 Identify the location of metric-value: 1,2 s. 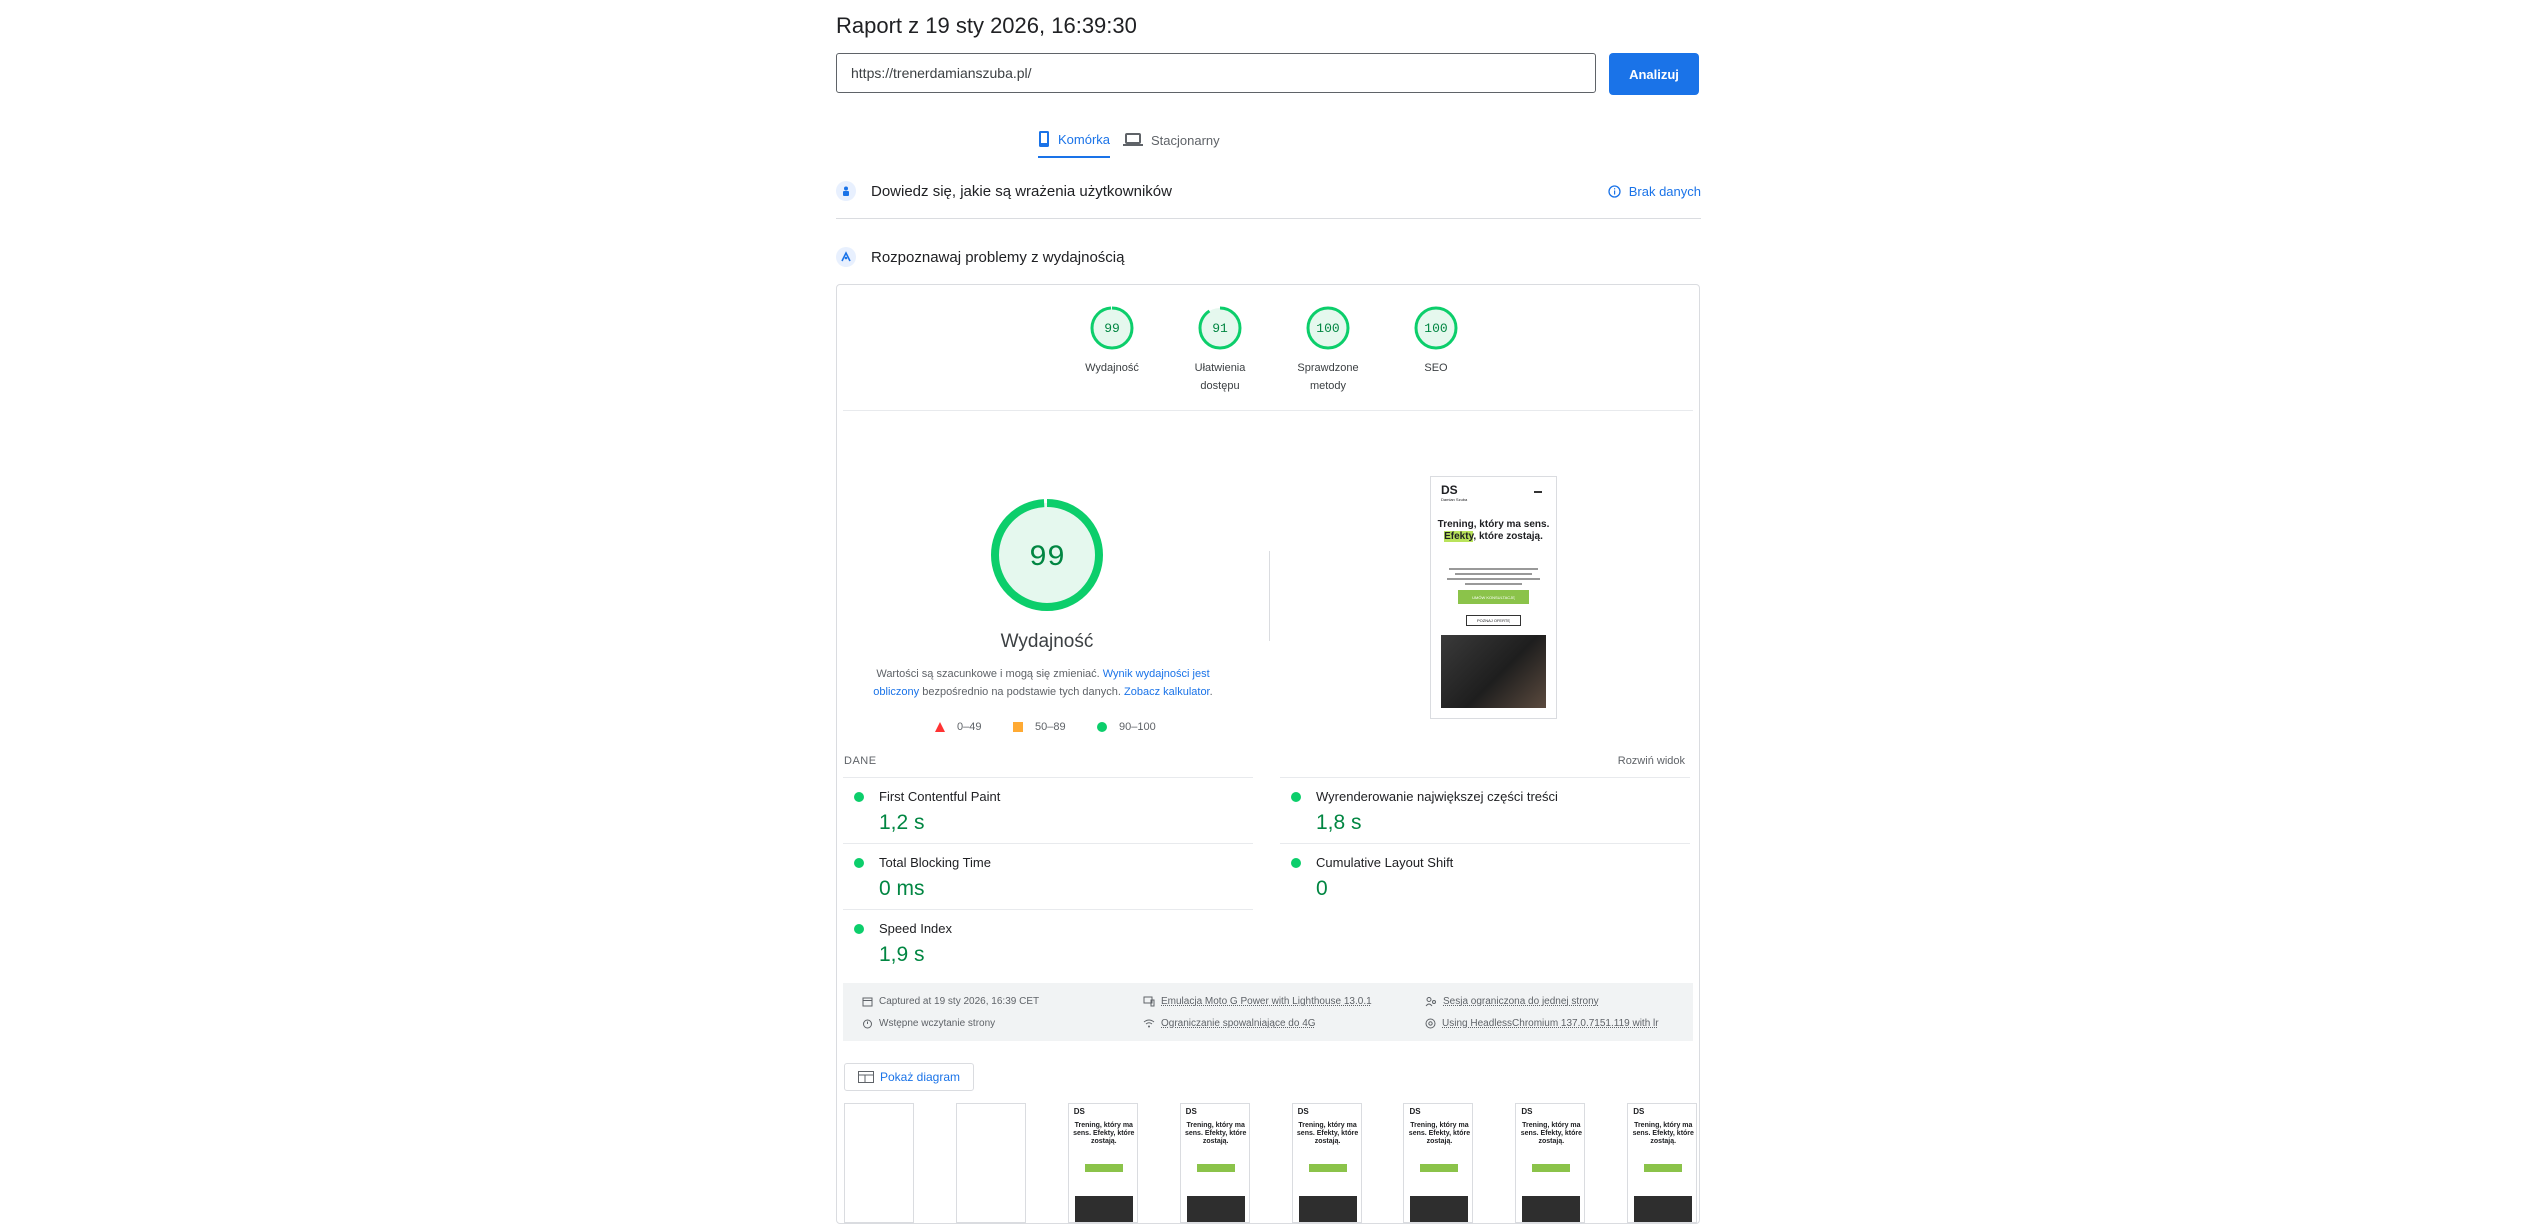
(902, 822).